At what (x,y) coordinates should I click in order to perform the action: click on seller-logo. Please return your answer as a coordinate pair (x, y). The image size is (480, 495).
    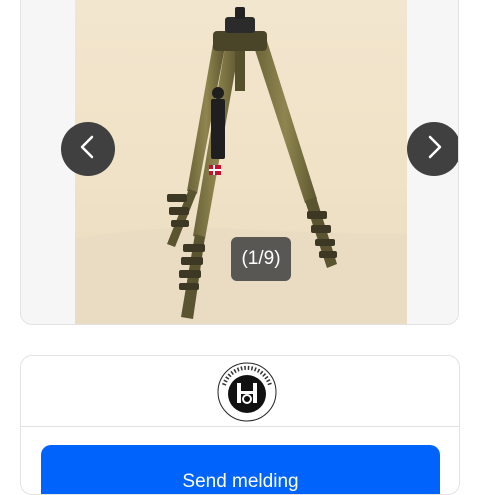
    Looking at the image, I should click on (247, 392).